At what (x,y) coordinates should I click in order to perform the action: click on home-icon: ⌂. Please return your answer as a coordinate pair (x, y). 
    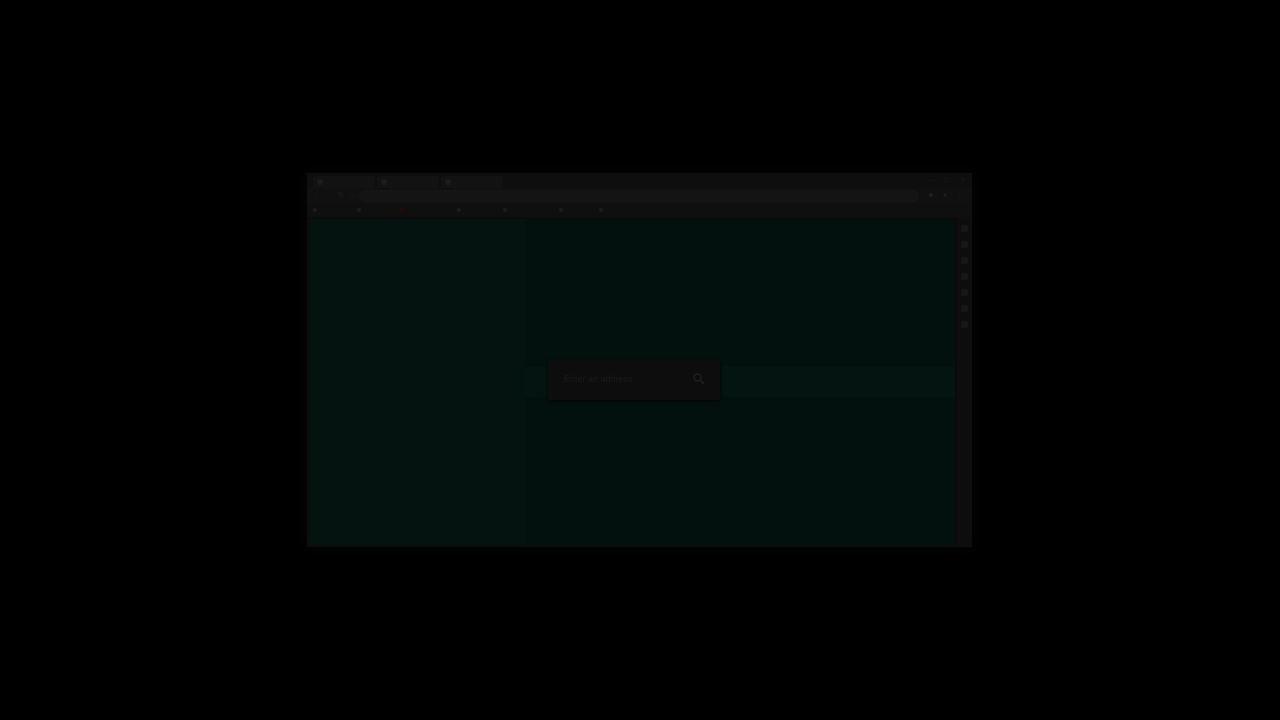
    Looking at the image, I should click on (352, 196).